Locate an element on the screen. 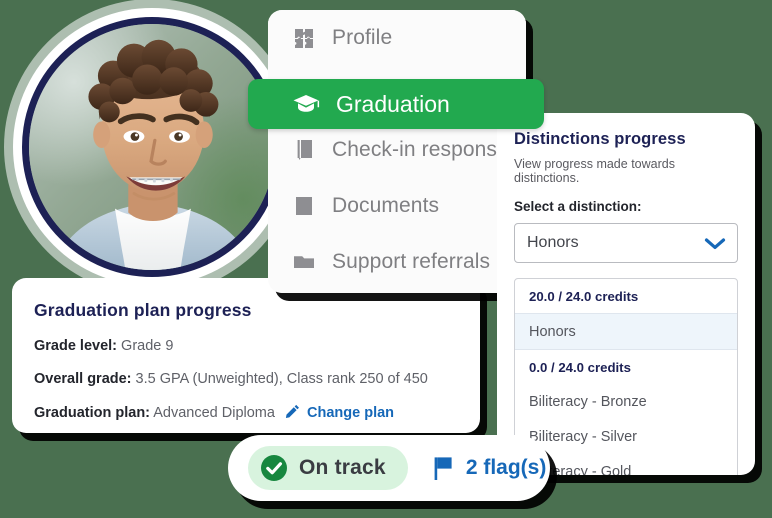  menu-item-support-referrals: Support referrals is located at coordinates (397, 262).